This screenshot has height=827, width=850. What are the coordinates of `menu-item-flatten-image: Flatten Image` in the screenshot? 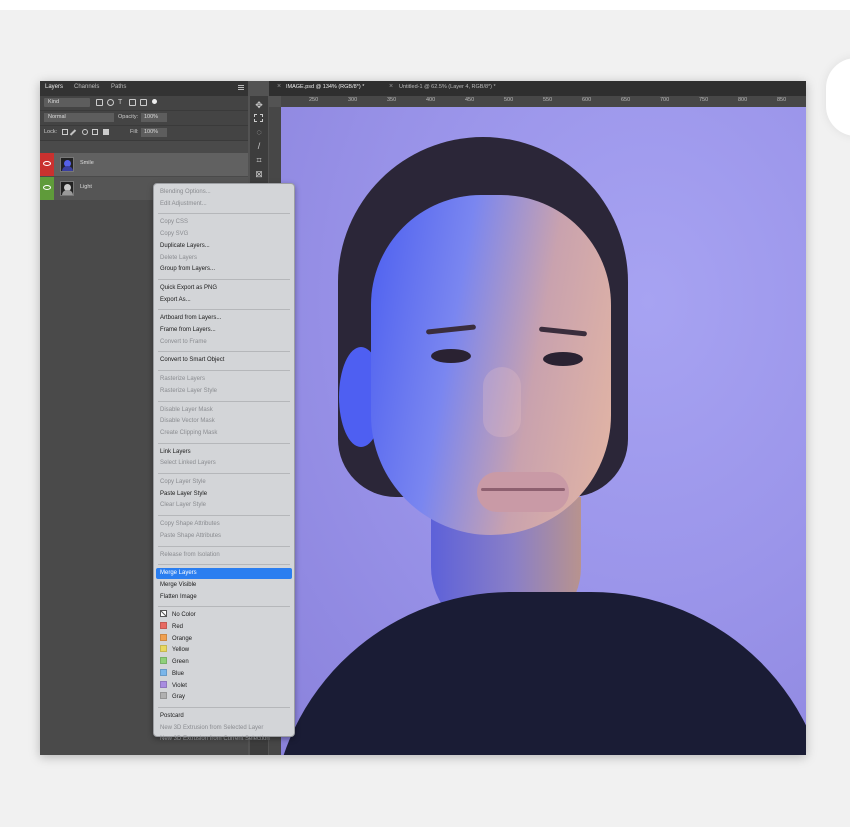 It's located at (178, 597).